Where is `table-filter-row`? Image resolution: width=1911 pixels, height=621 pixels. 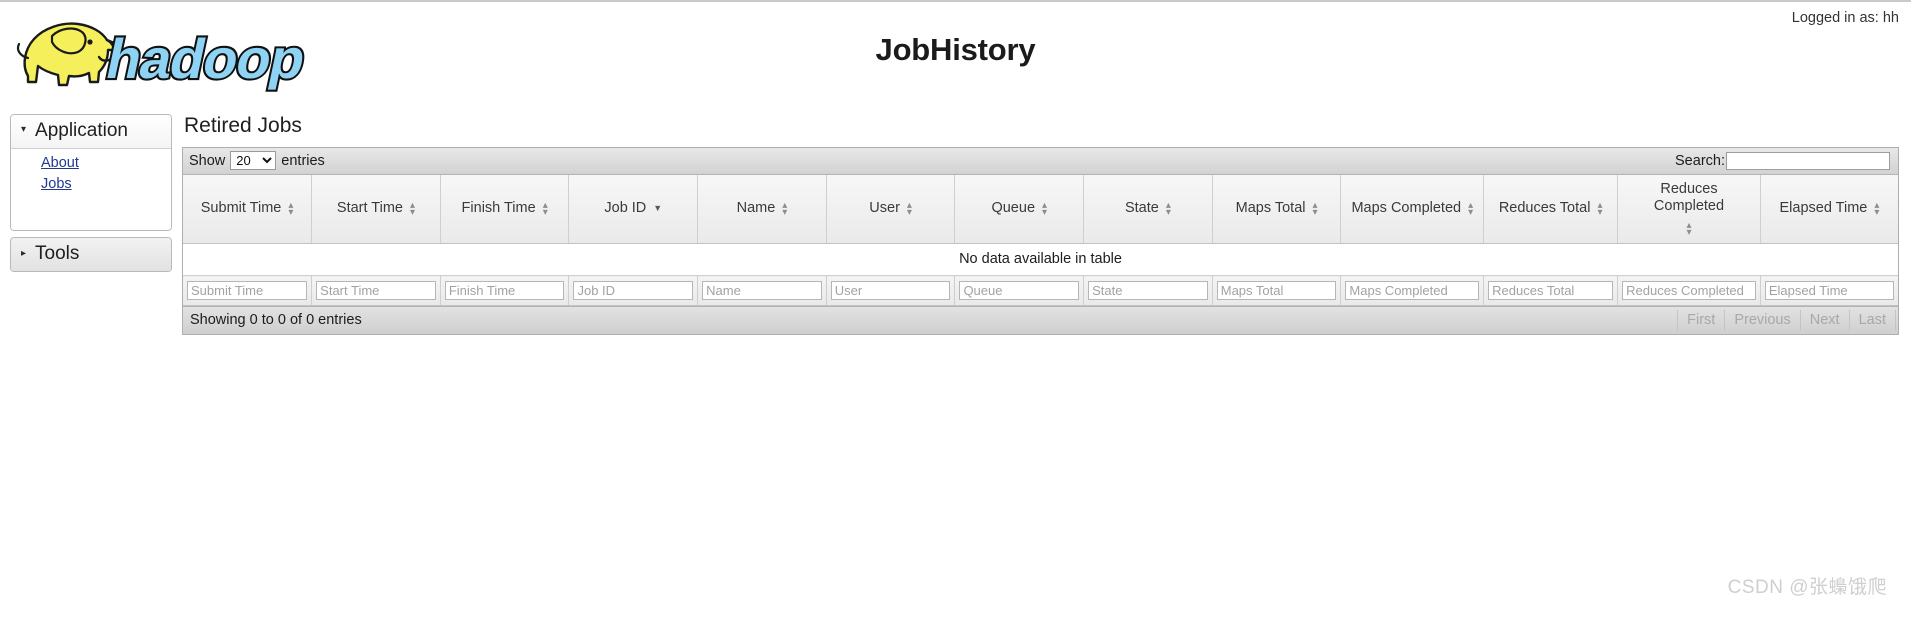 table-filter-row is located at coordinates (1040, 291).